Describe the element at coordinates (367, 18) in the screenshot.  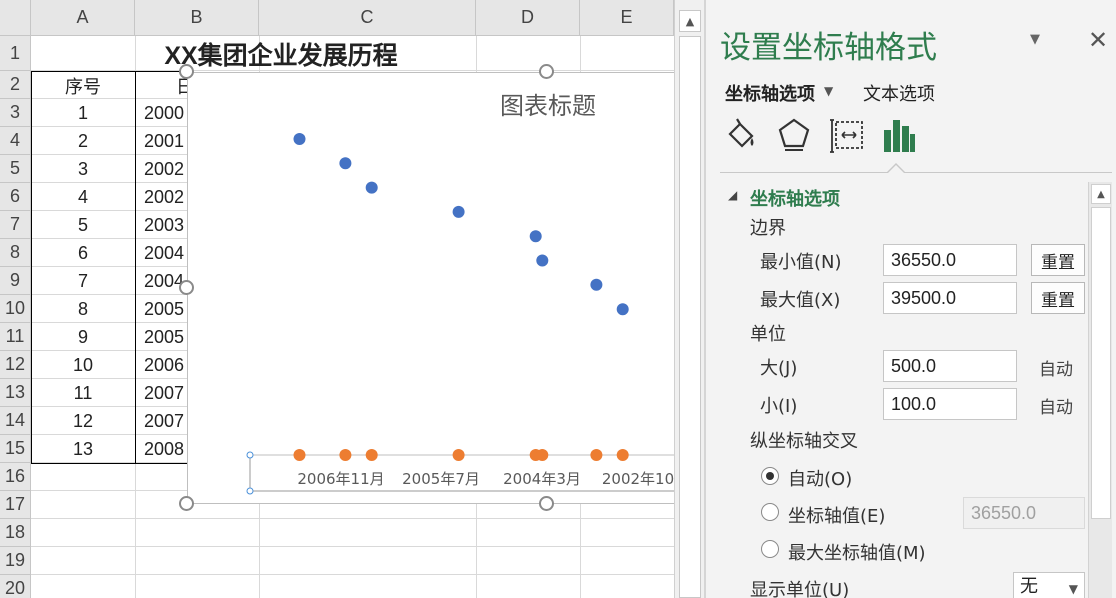
I see `column-header-c: C` at that location.